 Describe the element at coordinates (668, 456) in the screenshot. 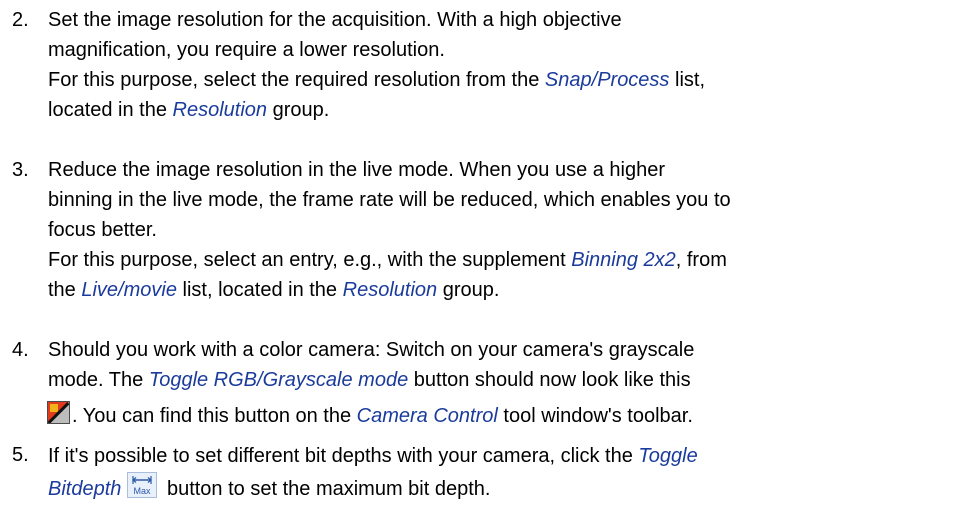

I see `ui-term-toggle: Toggle` at that location.